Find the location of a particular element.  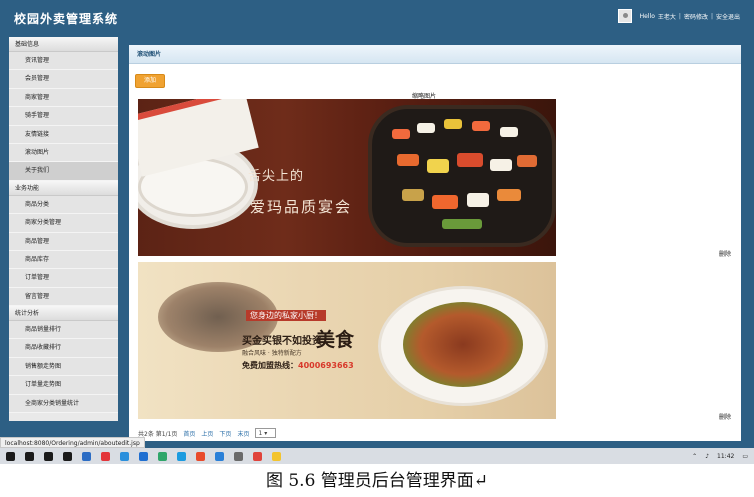

sidebar-item-favorites-rank: 商品收藏排行 is located at coordinates (63, 348).